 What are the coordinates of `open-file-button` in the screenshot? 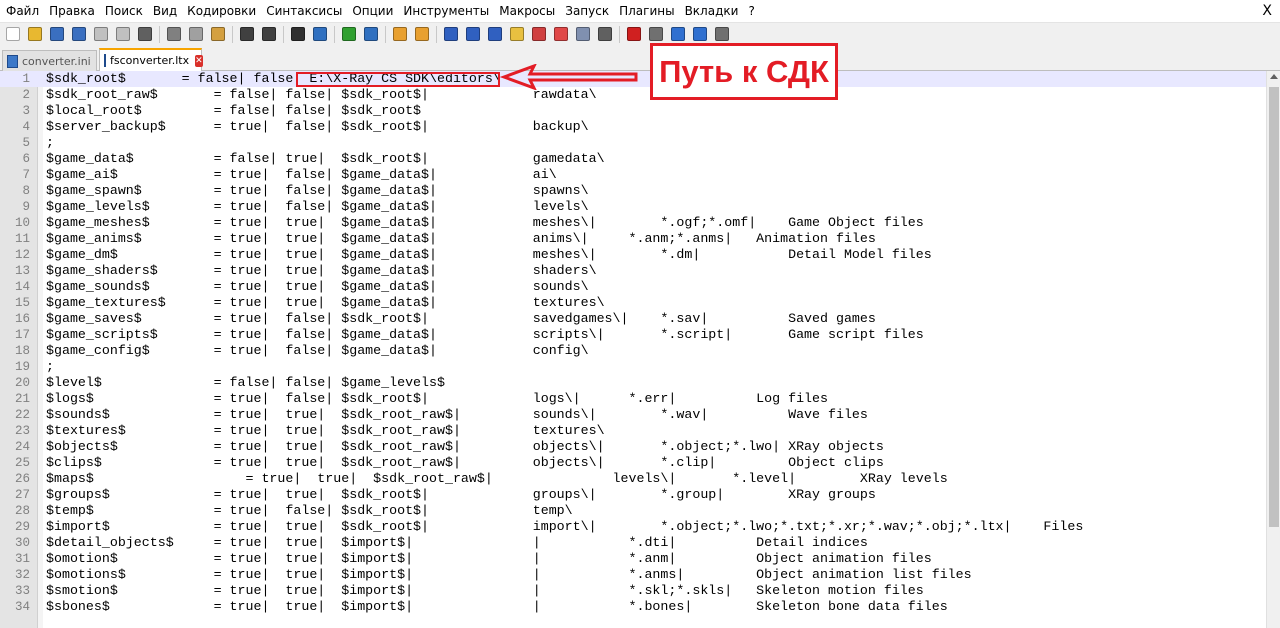 It's located at (35, 34).